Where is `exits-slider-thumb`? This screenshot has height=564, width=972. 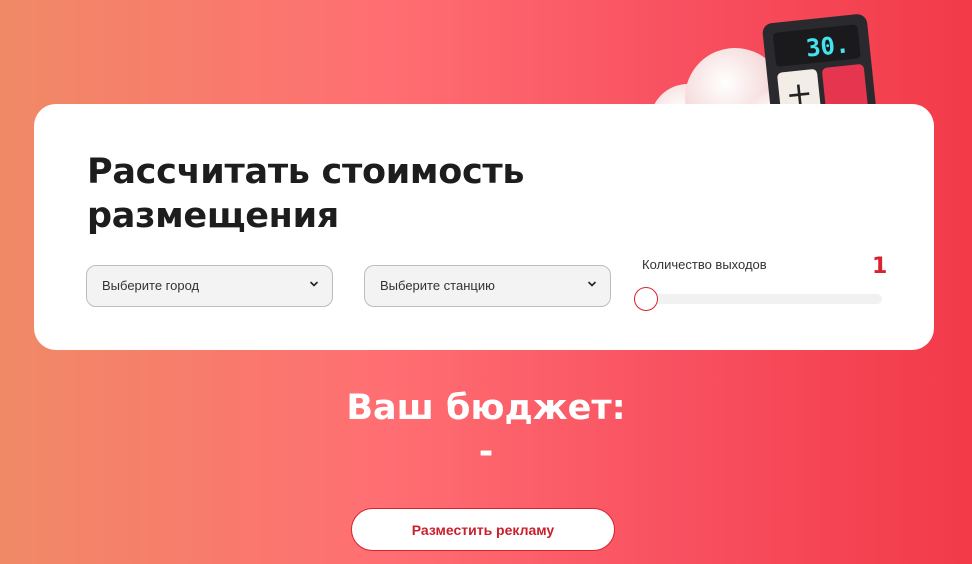 exits-slider-thumb is located at coordinates (646, 299).